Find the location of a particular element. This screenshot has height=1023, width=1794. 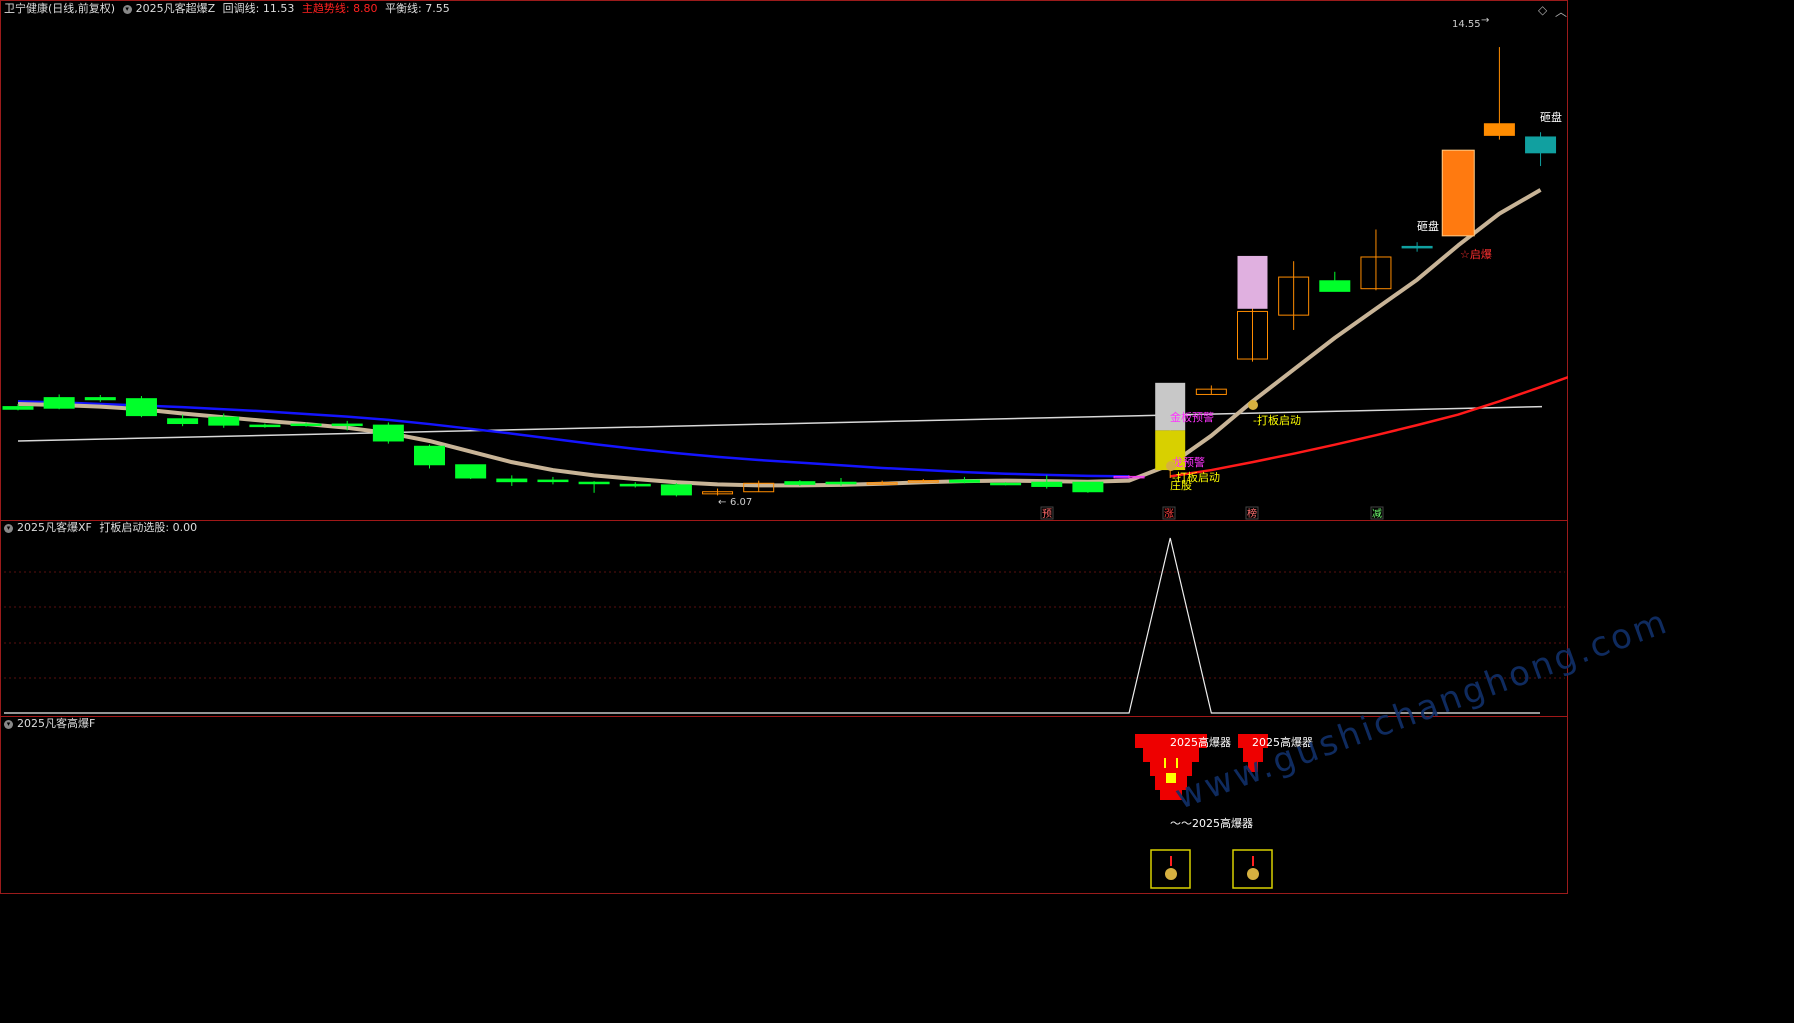

warning-block is located at coordinates (1252, 282).